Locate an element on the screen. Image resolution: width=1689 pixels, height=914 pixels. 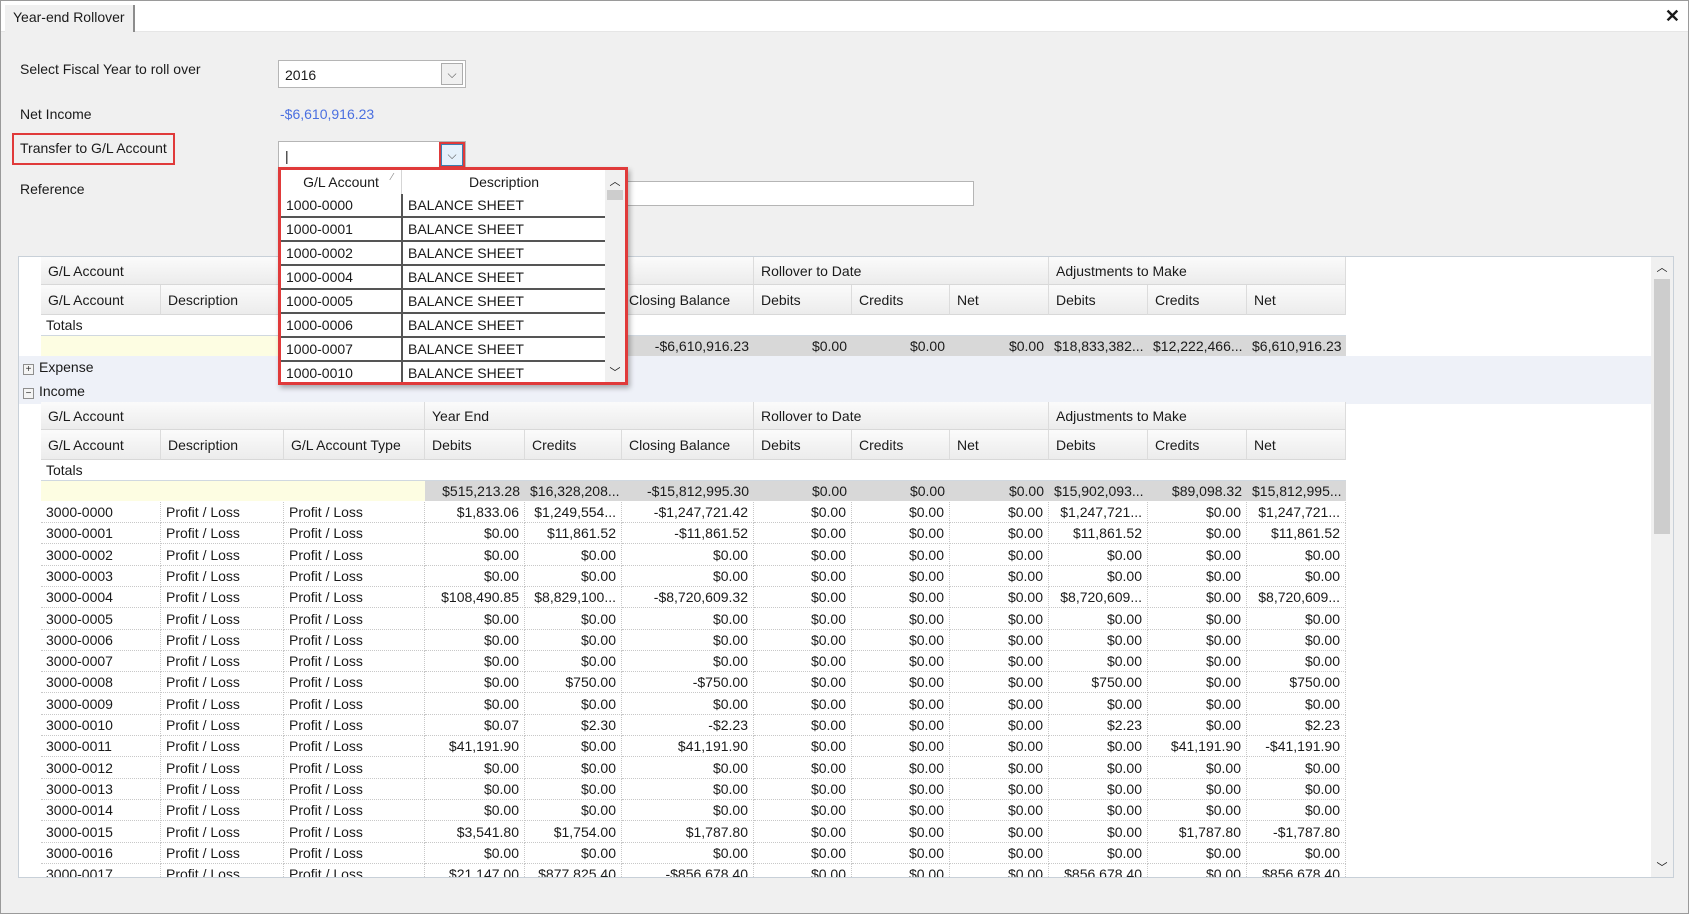
cell-closing-balance: $0.00 is located at coordinates (688, 853).